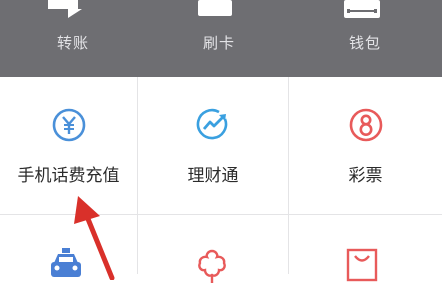 This screenshot has height=283, width=442. Describe the element at coordinates (94, 238) in the screenshot. I see `red-arrow-icon` at that location.